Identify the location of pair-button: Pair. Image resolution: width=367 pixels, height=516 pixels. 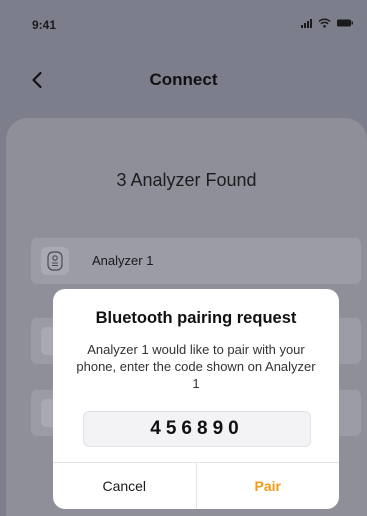
(268, 486).